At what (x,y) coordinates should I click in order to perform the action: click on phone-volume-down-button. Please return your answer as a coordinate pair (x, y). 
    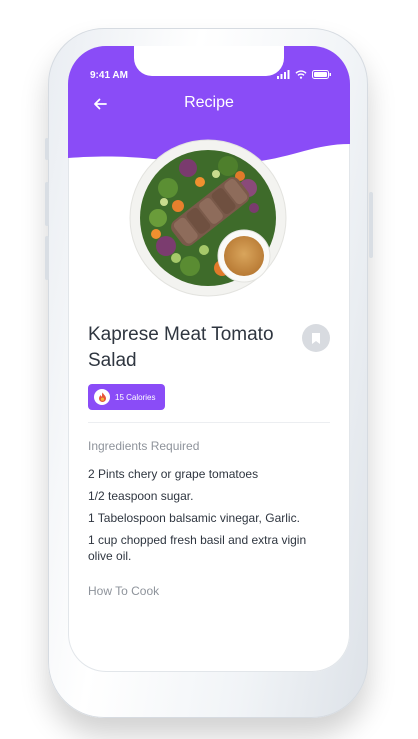
    Looking at the image, I should click on (47, 258).